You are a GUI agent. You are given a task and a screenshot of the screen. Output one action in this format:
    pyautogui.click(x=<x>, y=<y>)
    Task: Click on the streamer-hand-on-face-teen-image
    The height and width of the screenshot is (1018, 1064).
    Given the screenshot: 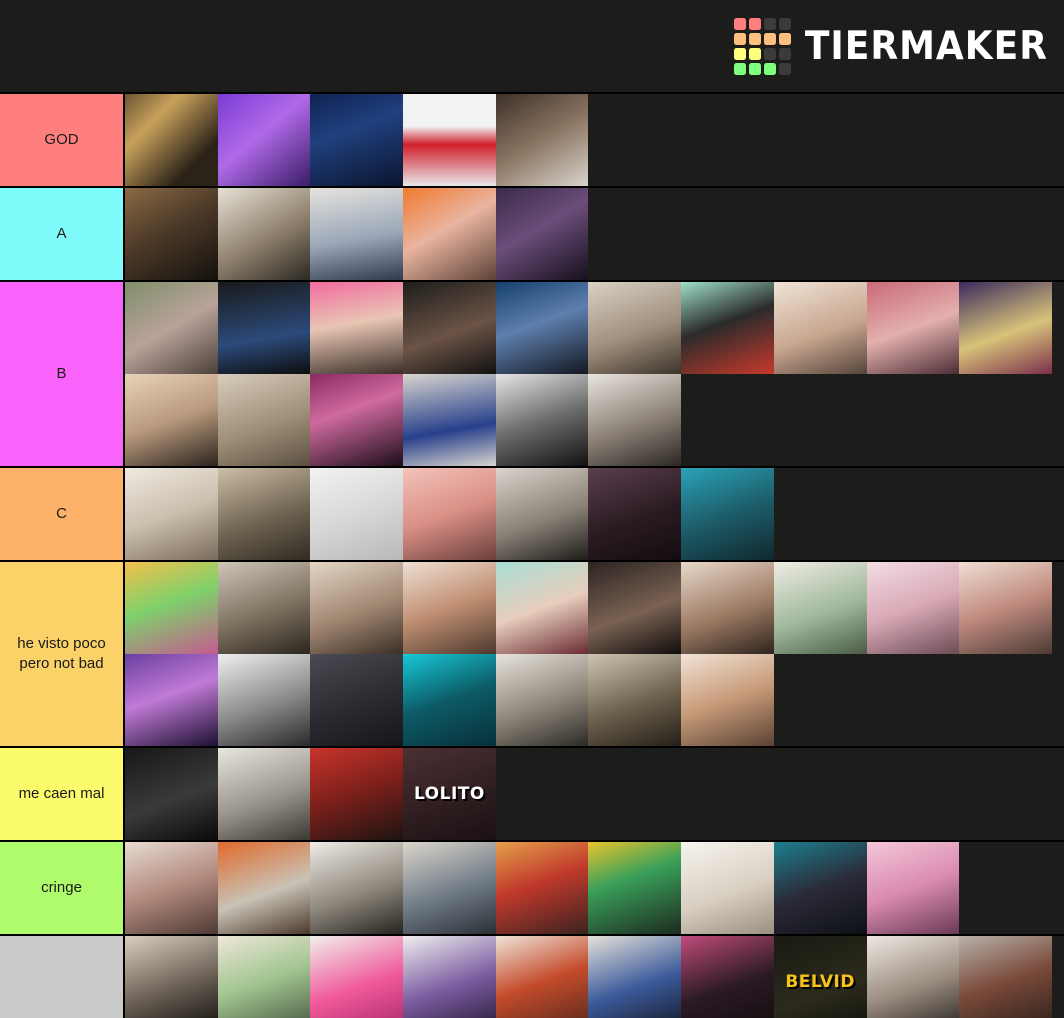 What is the action you would take?
    pyautogui.click(x=820, y=328)
    